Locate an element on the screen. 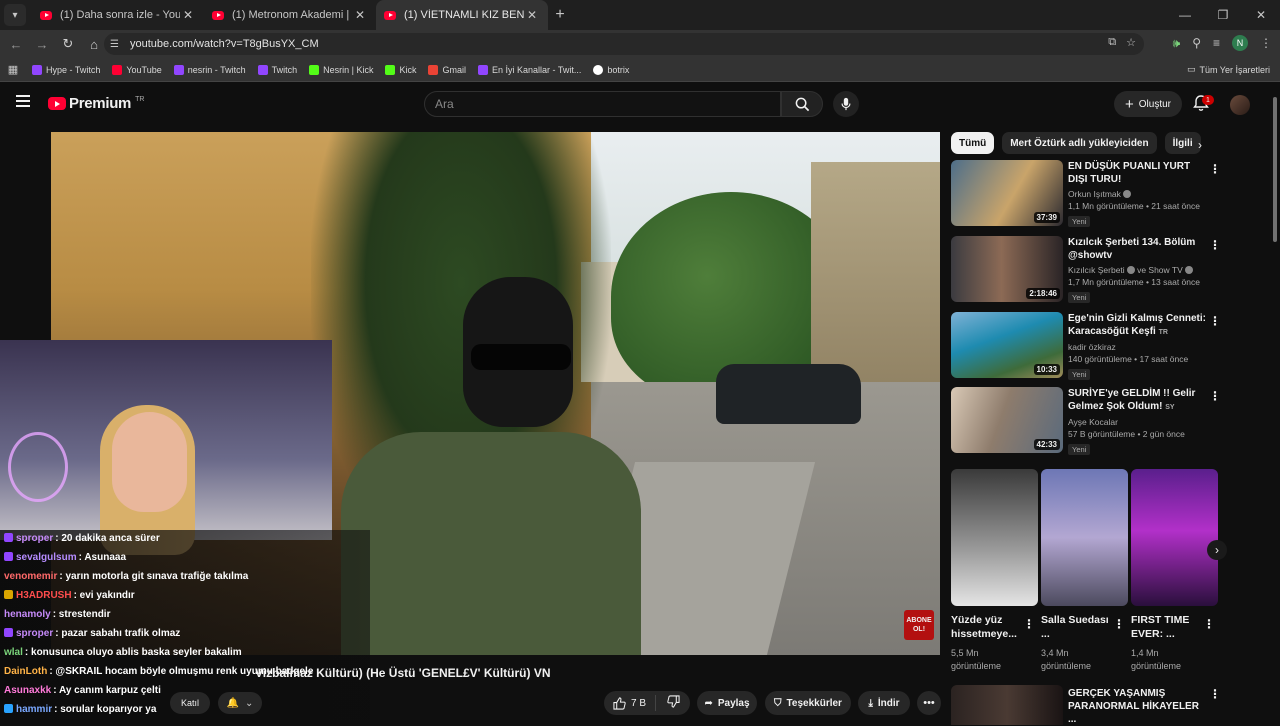 This screenshot has height=726, width=1280. chip-related: İlgili is located at coordinates (1182, 143).